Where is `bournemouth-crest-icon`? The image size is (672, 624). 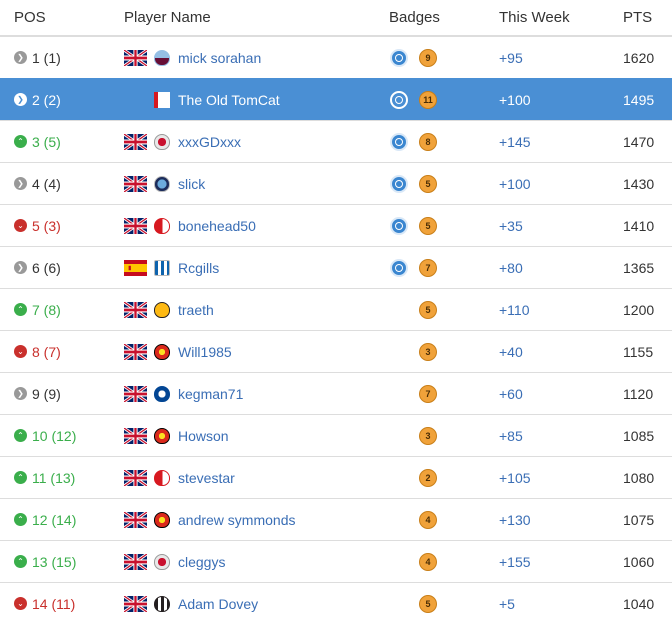
bournemouth-crest-icon is located at coordinates (162, 100).